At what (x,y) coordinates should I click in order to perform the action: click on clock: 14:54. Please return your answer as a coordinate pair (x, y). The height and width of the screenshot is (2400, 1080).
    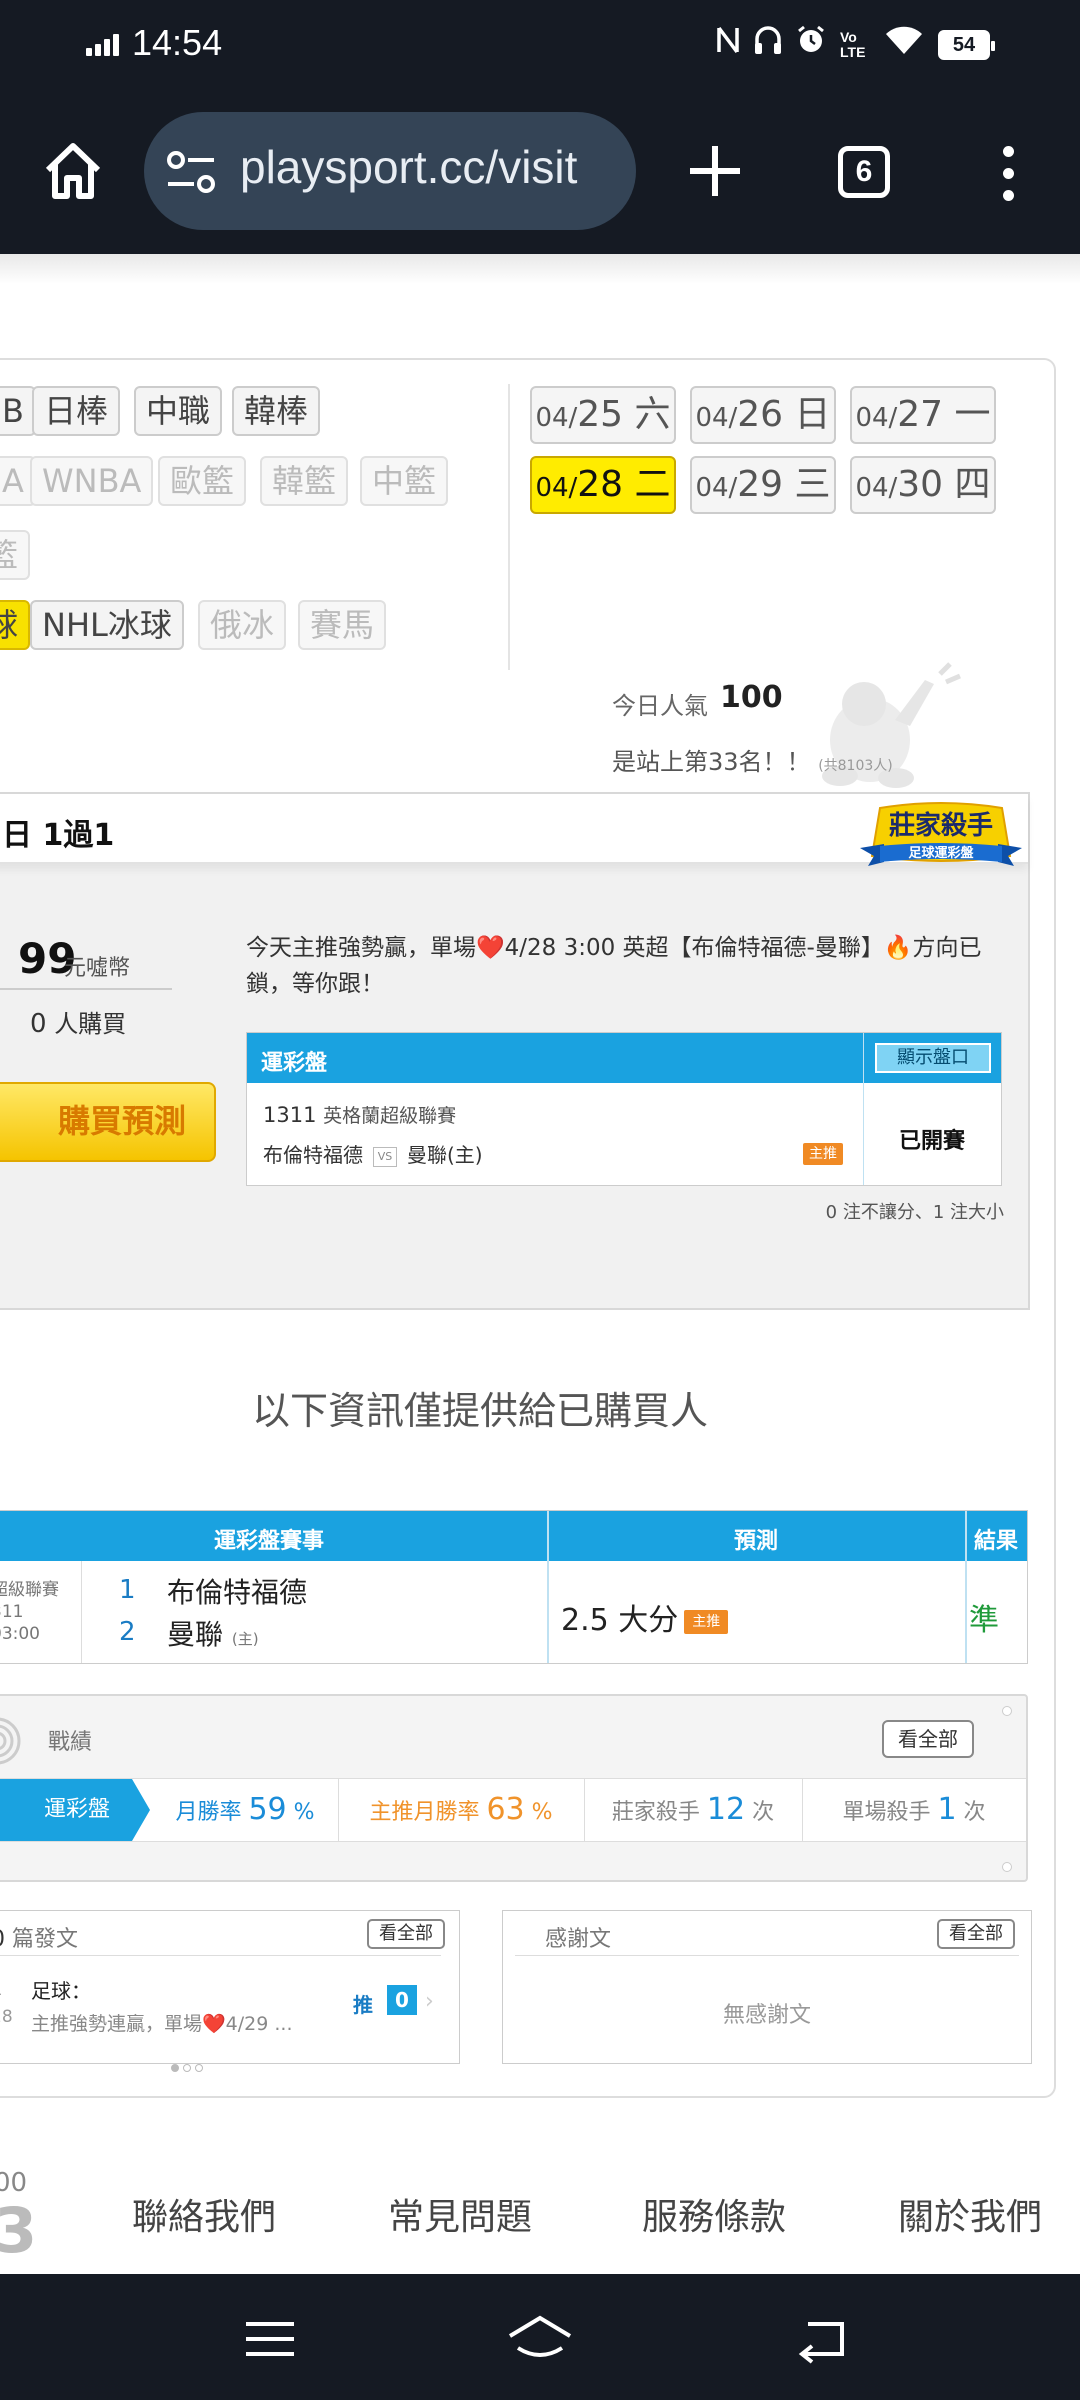
    Looking at the image, I should click on (177, 42).